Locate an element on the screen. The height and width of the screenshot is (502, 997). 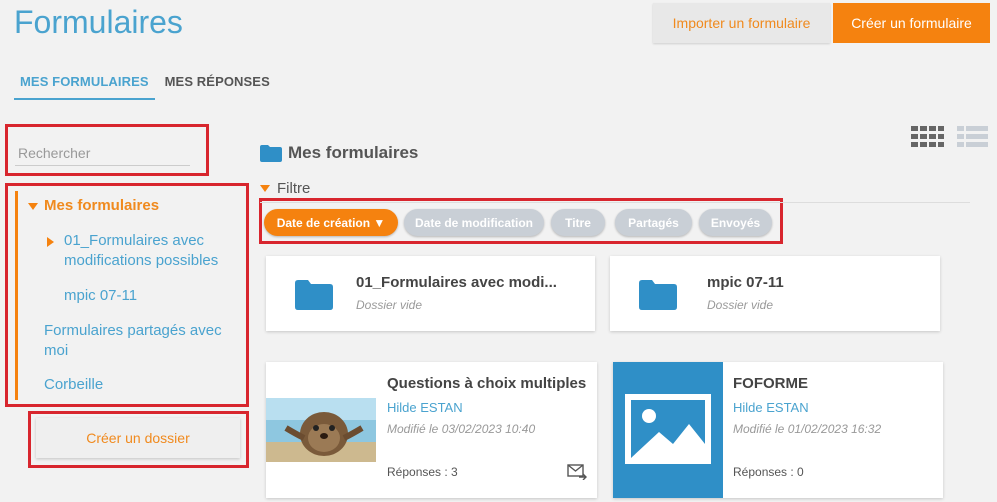
create-folder-button: Créer un dossier is located at coordinates (138, 438).